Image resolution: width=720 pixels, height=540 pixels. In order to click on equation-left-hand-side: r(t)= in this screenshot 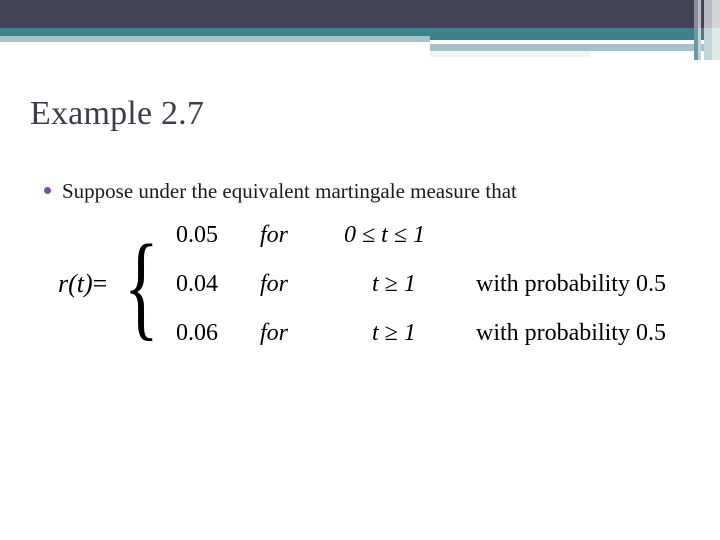, I will do `click(84, 284)`.